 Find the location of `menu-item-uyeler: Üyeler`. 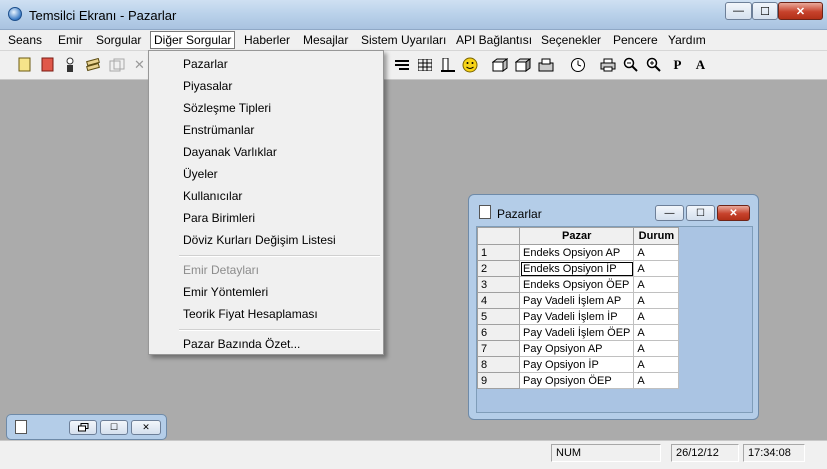

menu-item-uyeler: Üyeler is located at coordinates (200, 174).